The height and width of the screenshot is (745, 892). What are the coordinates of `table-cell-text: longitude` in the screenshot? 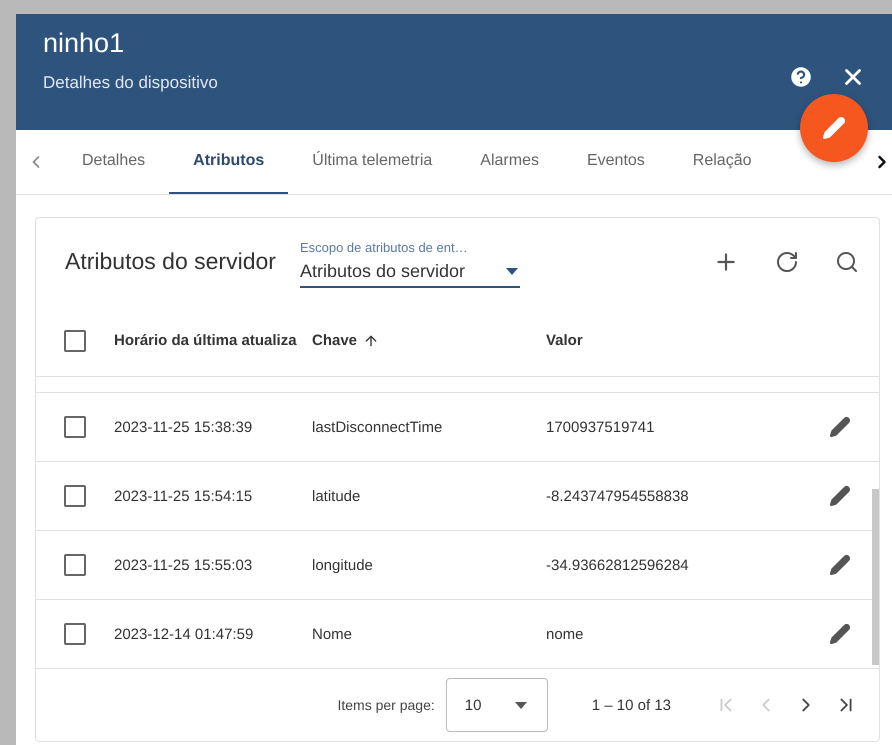 It's located at (343, 565).